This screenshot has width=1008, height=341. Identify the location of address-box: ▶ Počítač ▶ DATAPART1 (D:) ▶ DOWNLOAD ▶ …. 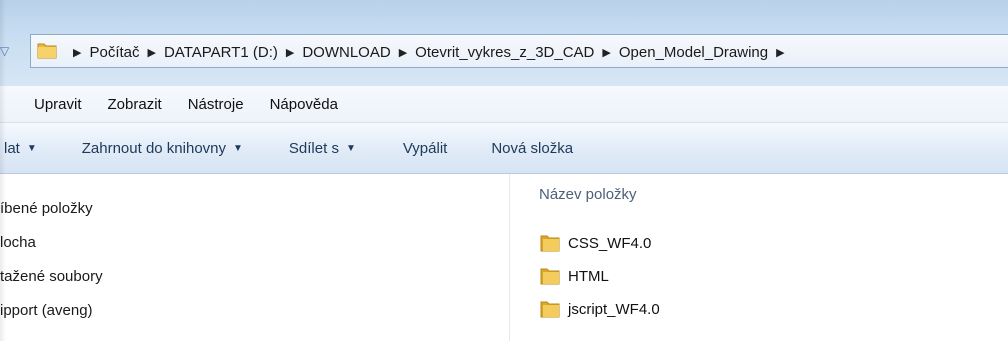
(519, 51).